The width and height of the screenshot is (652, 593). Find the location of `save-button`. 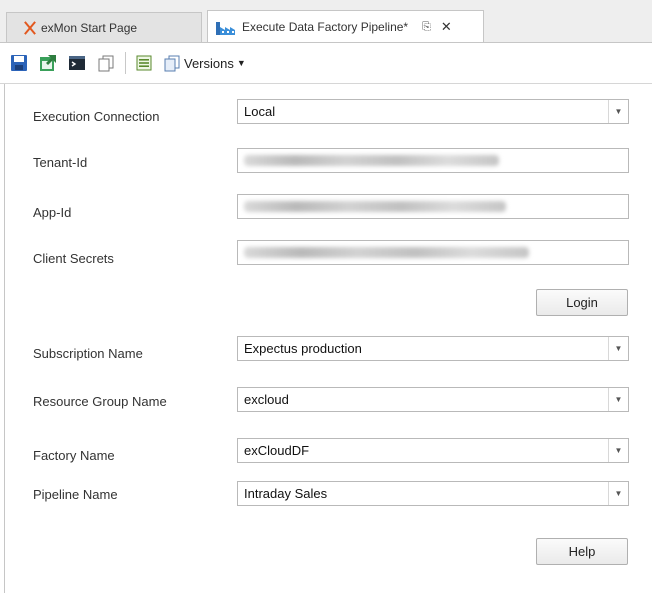

save-button is located at coordinates (19, 63).